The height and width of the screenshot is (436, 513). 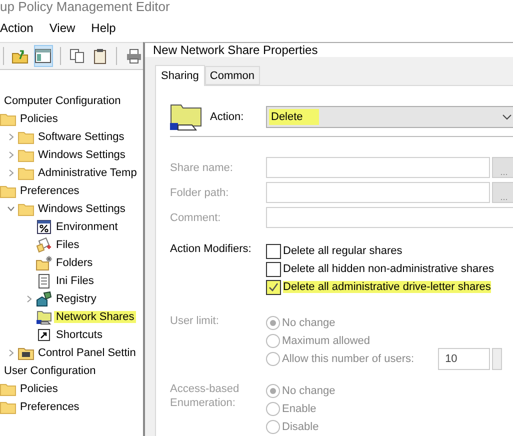 What do you see at coordinates (200, 193) in the screenshot?
I see `field-label: Folder path:` at bounding box center [200, 193].